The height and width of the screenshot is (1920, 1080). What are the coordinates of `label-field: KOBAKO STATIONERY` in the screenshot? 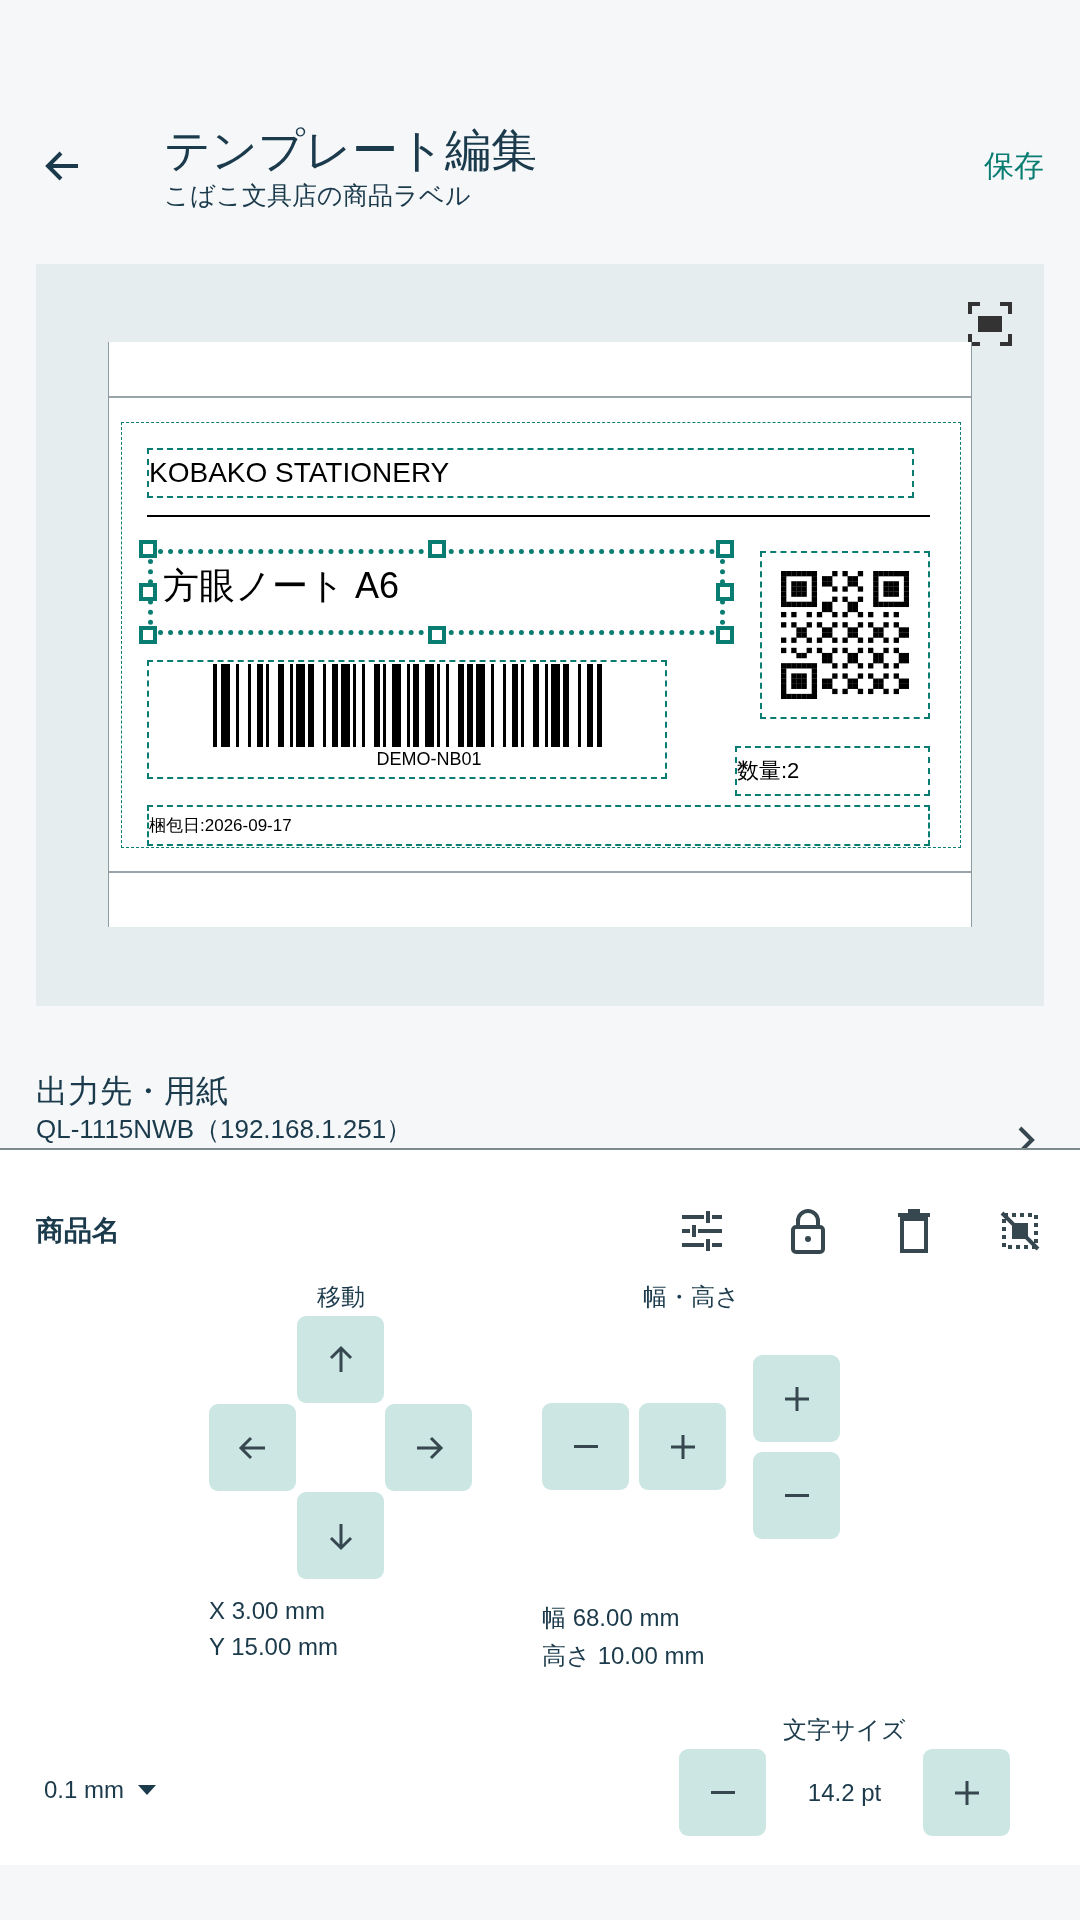 It's located at (530, 473).